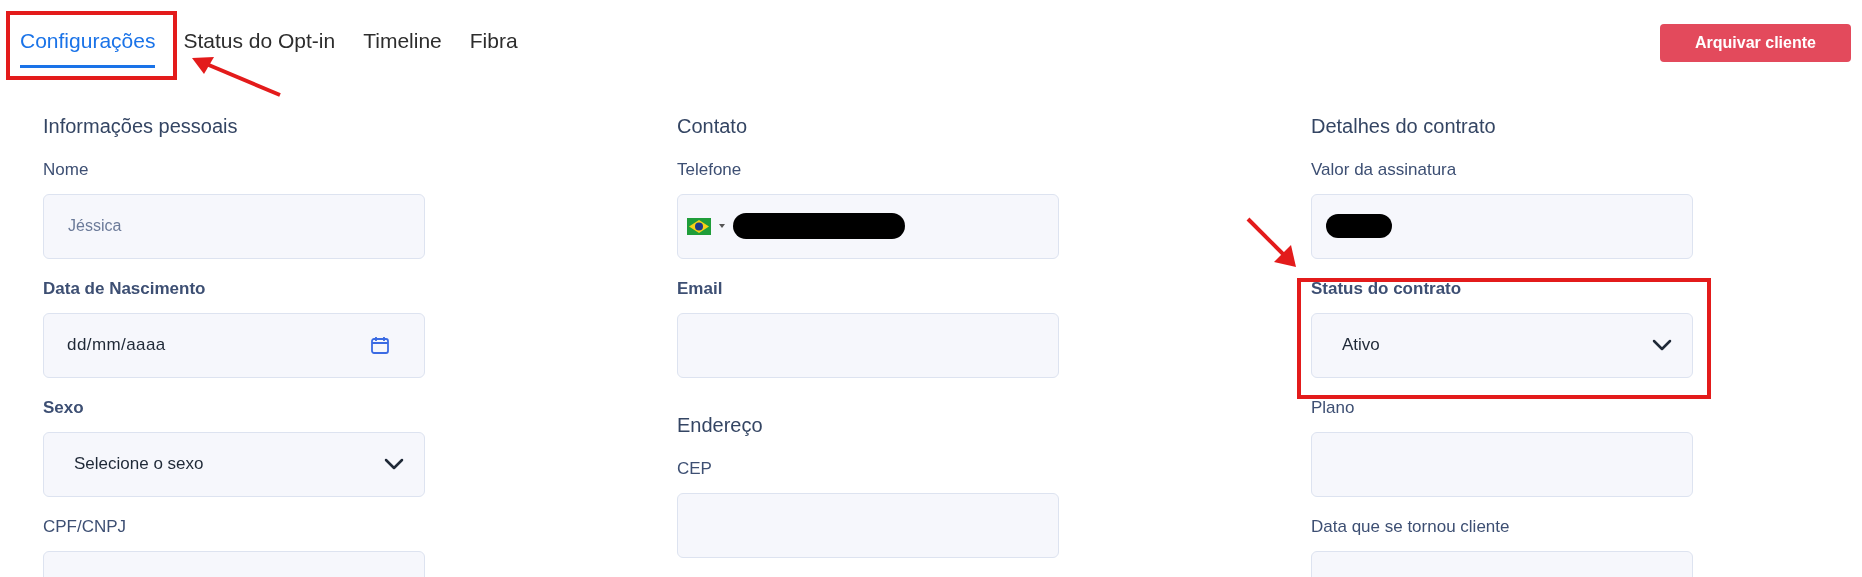 The width and height of the screenshot is (1862, 577). I want to click on flag-icon, so click(699, 226).